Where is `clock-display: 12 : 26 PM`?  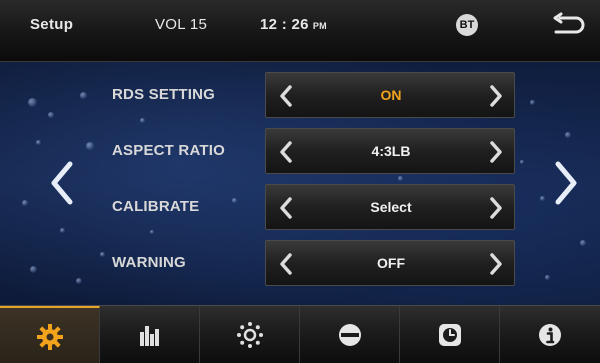 clock-display: 12 : 26 PM is located at coordinates (293, 24).